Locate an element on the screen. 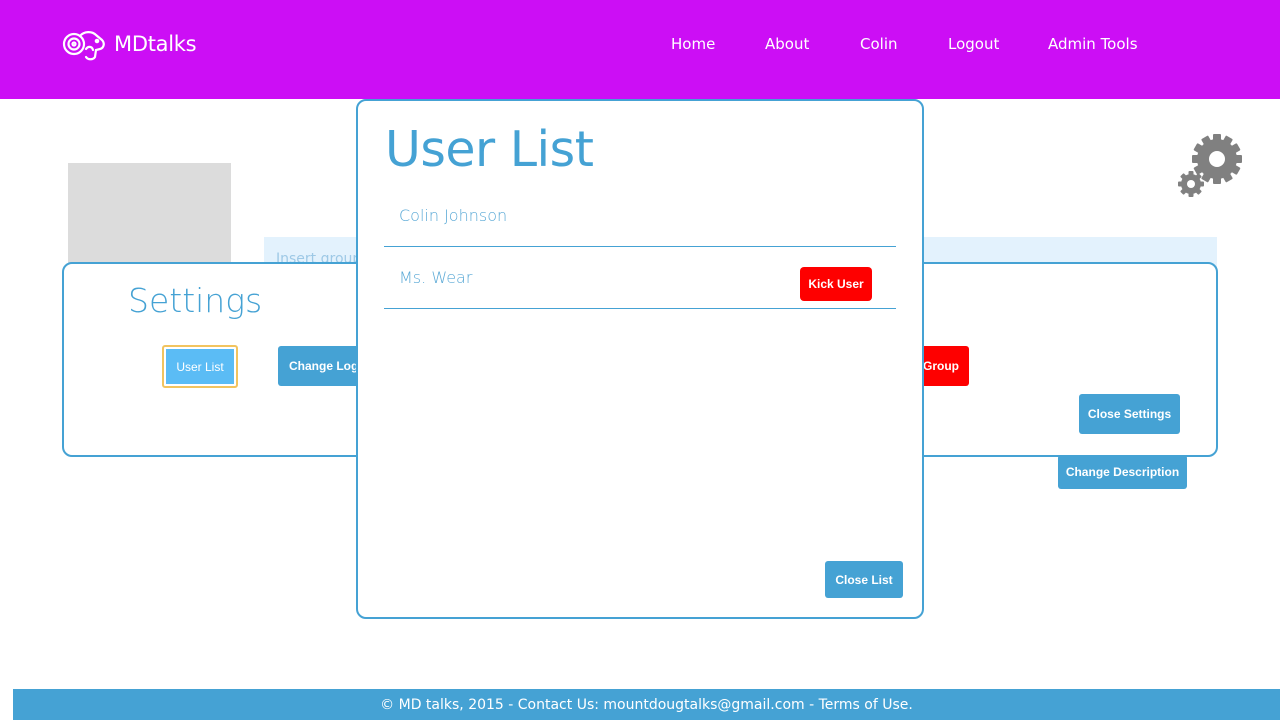 The width and height of the screenshot is (1280, 720). user-name: Colin Johnson is located at coordinates (453, 215).